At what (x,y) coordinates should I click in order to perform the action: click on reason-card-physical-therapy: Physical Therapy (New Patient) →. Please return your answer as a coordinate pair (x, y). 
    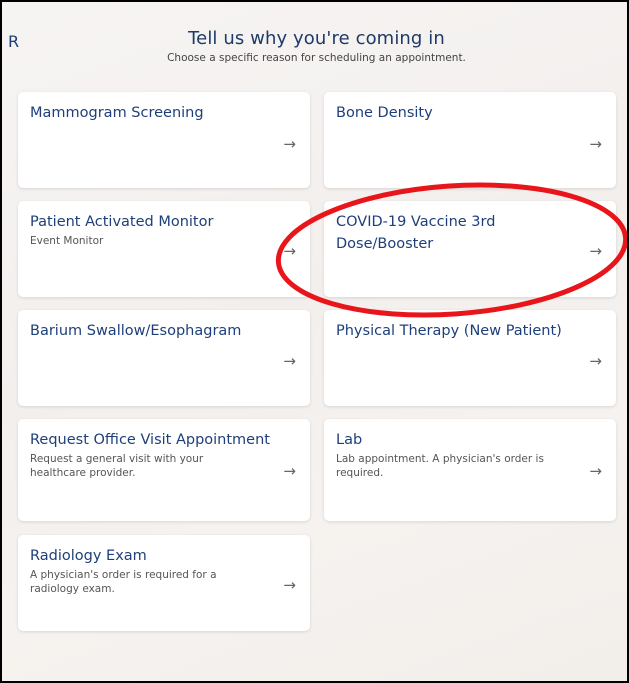
    Looking at the image, I should click on (470, 358).